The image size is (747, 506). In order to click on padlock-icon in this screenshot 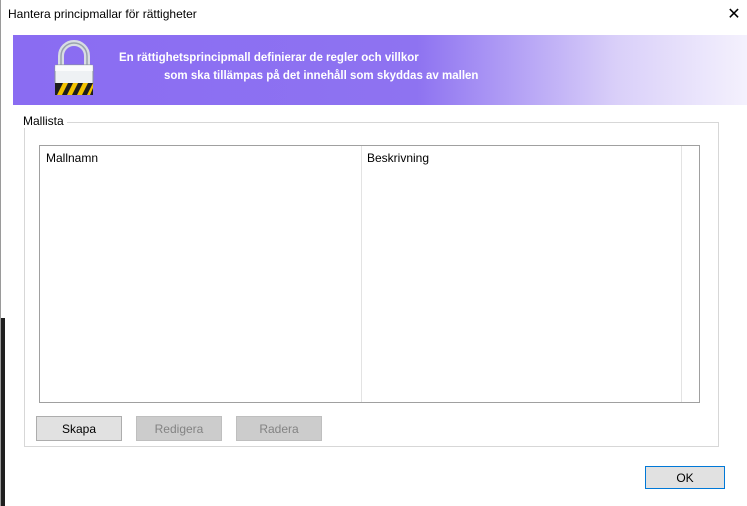, I will do `click(74, 67)`.